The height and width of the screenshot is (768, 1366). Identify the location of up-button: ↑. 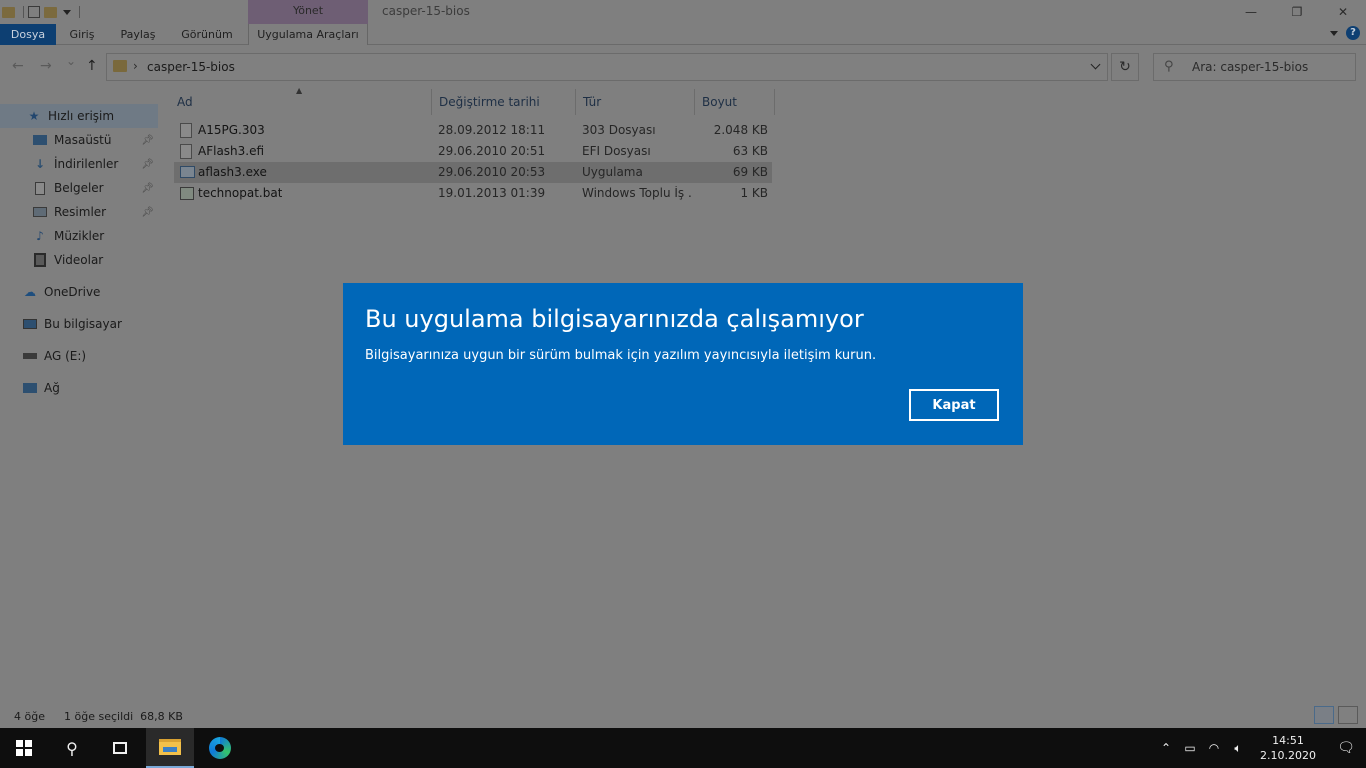
(92, 66).